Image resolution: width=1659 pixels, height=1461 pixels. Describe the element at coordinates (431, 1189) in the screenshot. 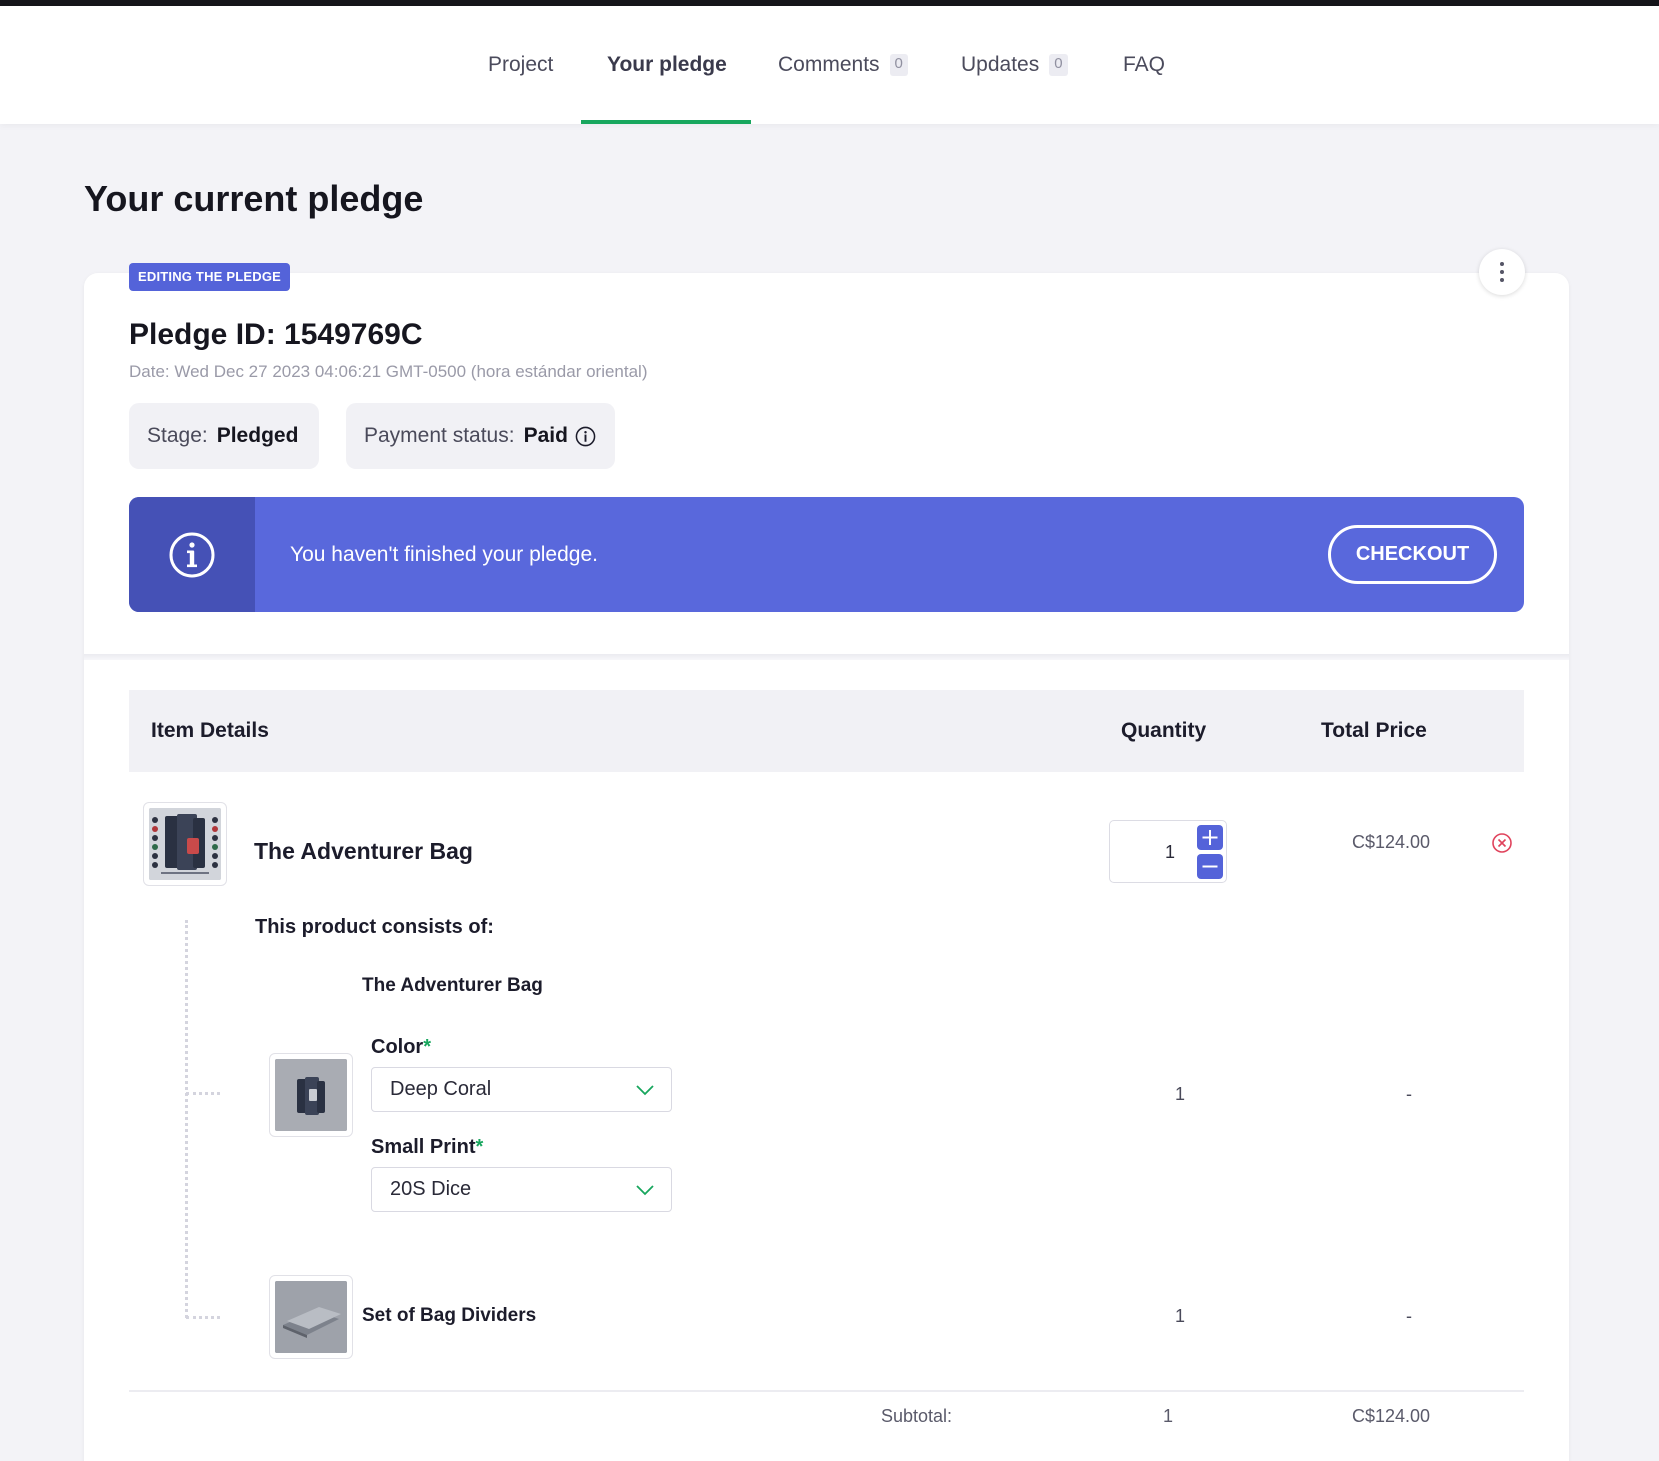

I see `small-print-selected-value: 20S Dice` at that location.